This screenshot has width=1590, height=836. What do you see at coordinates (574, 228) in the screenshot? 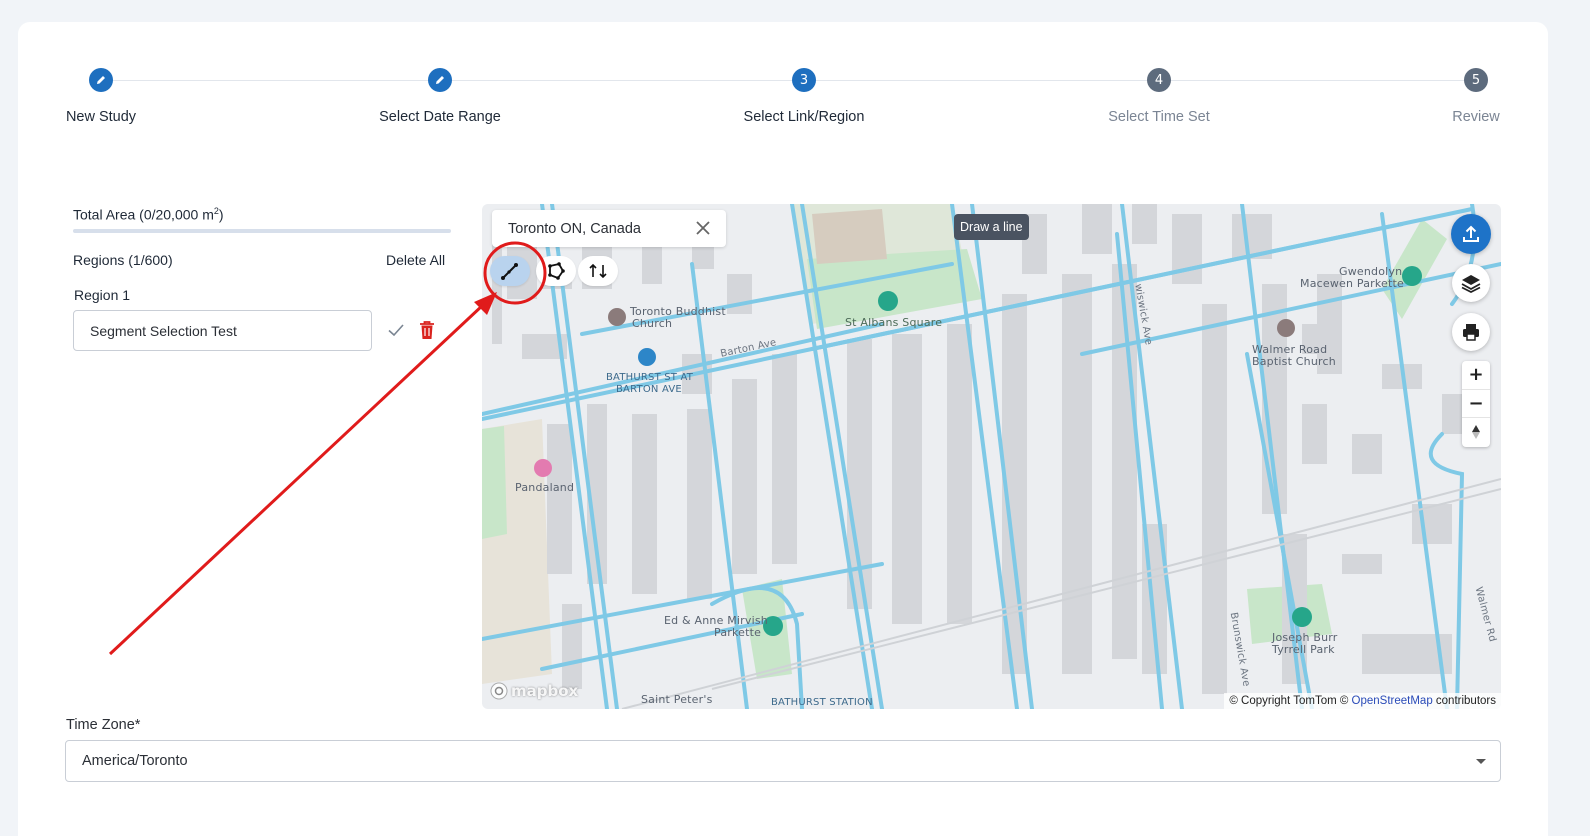
I see `map-search-value: Toronto ON, Canada` at bounding box center [574, 228].